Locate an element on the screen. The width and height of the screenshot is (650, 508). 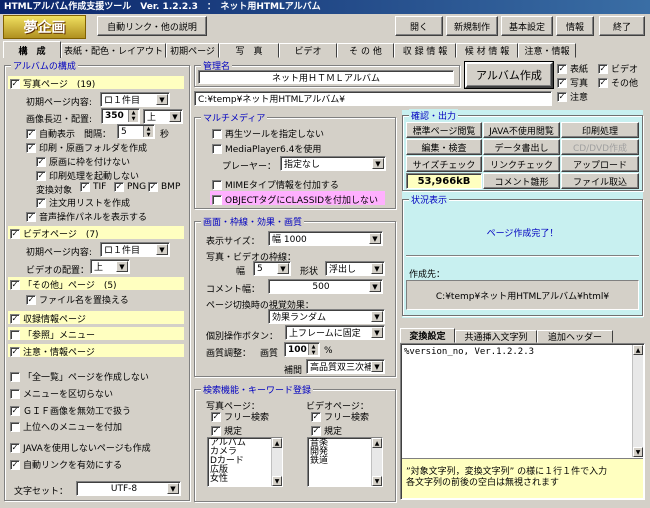
button-select: 上フレームに固定 ▼ is located at coordinates (335, 332).